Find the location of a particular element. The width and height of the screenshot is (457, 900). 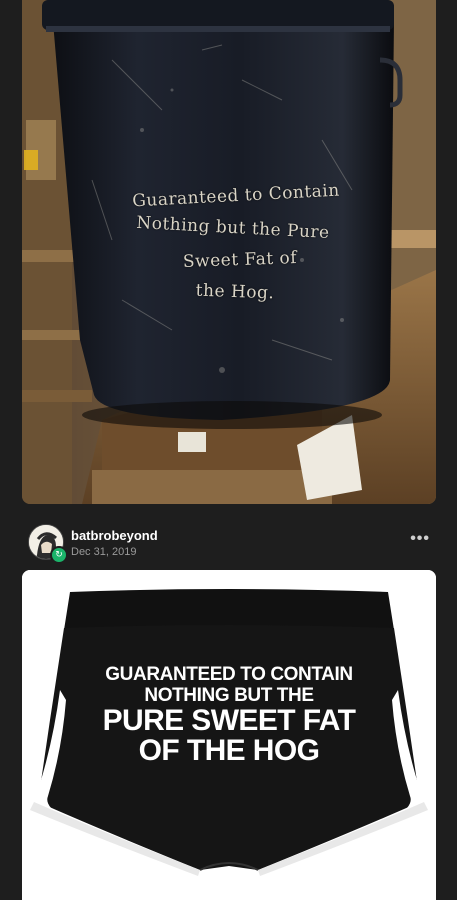

reblog-icon: ↻ is located at coordinates (59, 555).